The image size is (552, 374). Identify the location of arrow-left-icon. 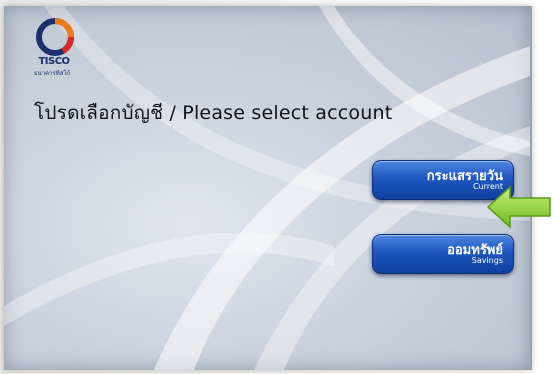
(518, 207).